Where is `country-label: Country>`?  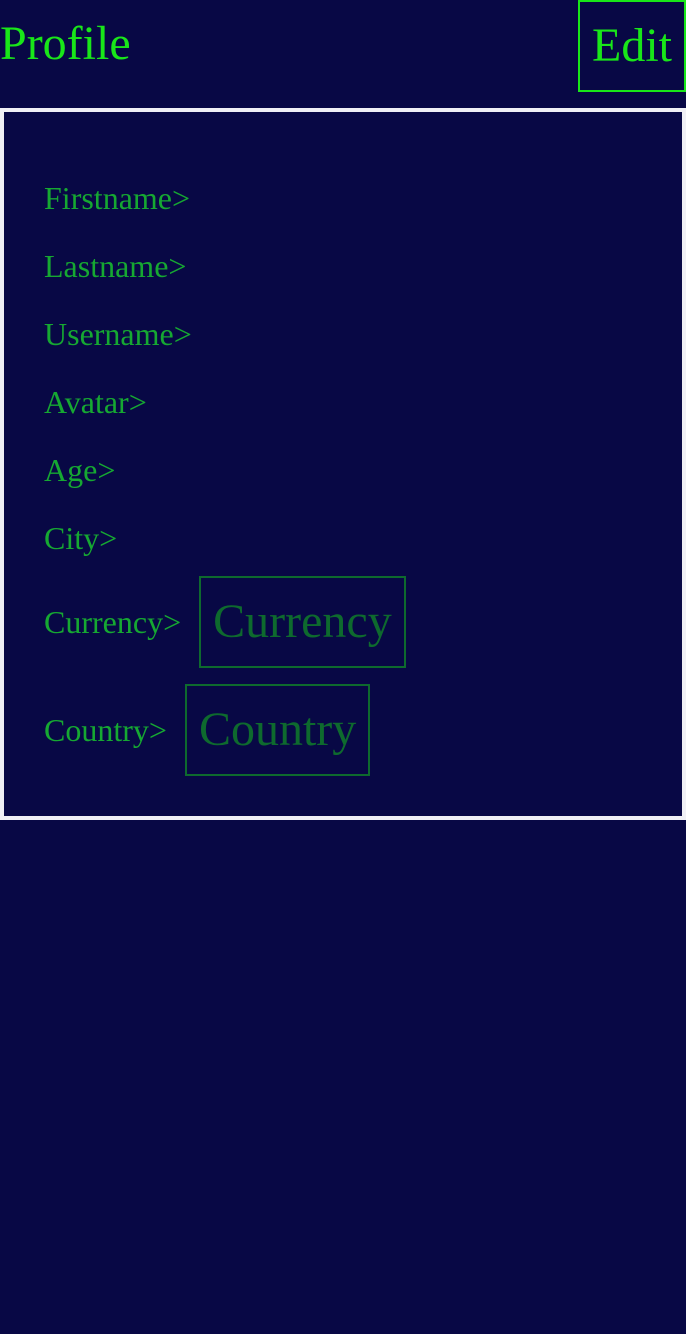 country-label: Country> is located at coordinates (105, 730).